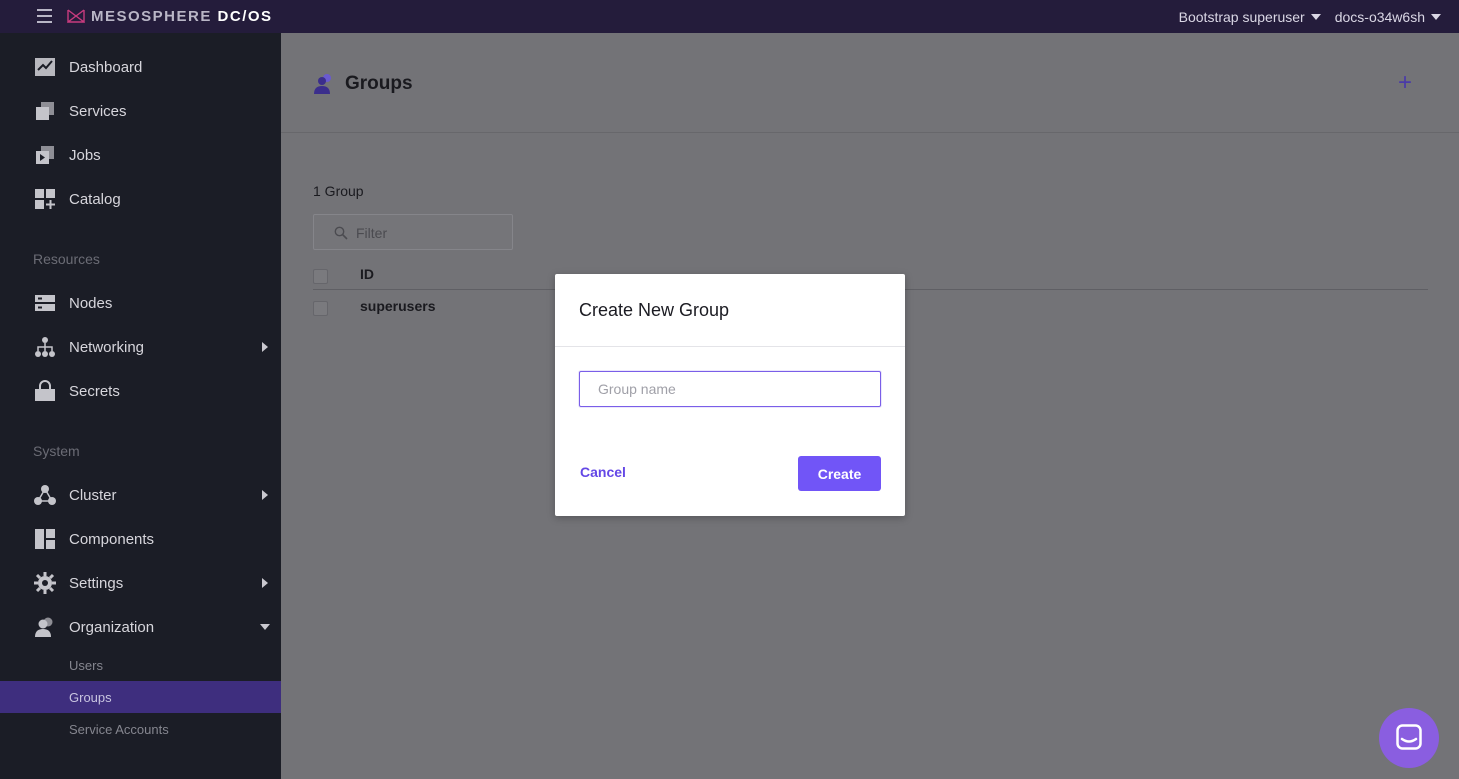 The height and width of the screenshot is (779, 1459). What do you see at coordinates (1405, 83) in the screenshot?
I see `add-group-button: +` at bounding box center [1405, 83].